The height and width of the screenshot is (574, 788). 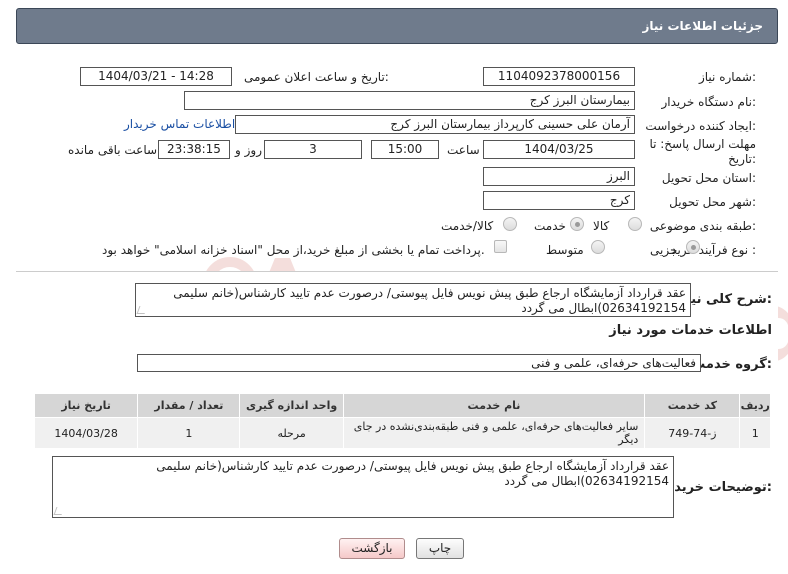 I want to click on need-number-field: 1104092378000156, so click(x=559, y=76).